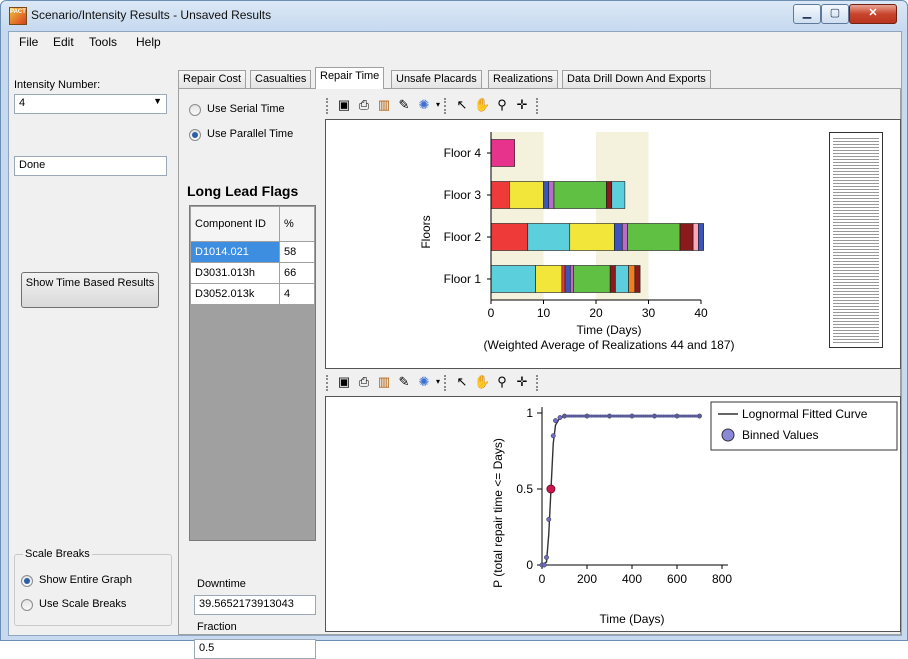  What do you see at coordinates (491, 313) in the screenshot?
I see `x-tick-label: 0` at bounding box center [491, 313].